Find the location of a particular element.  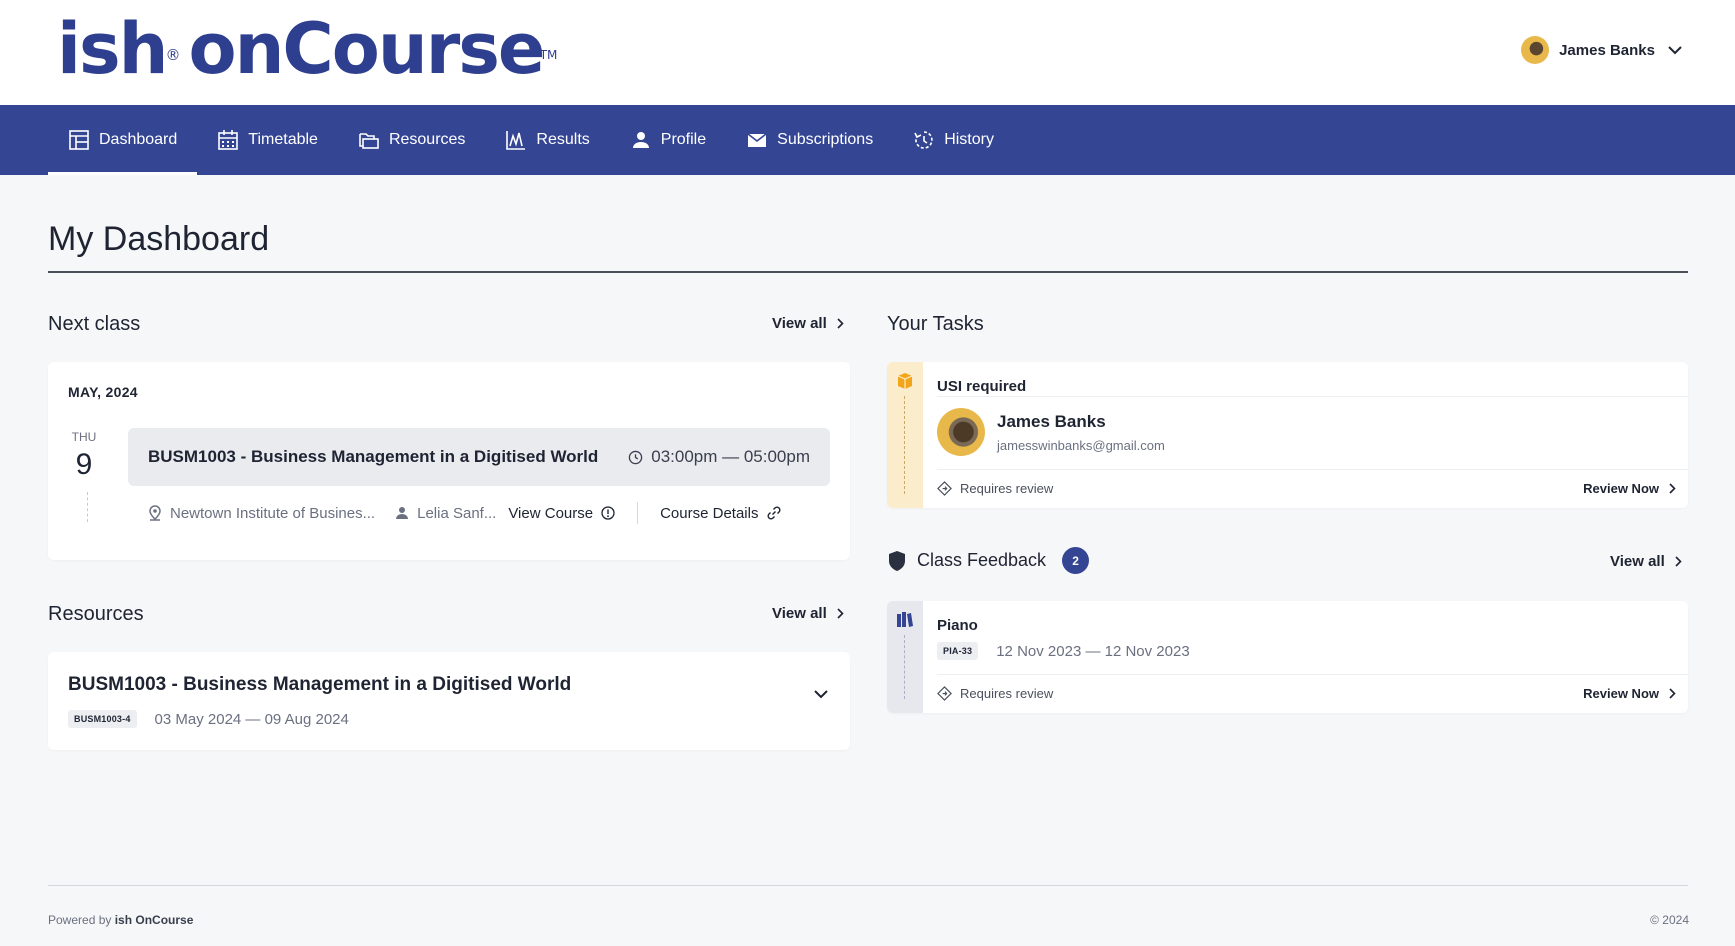

student-name: James Banks is located at coordinates (1051, 421).